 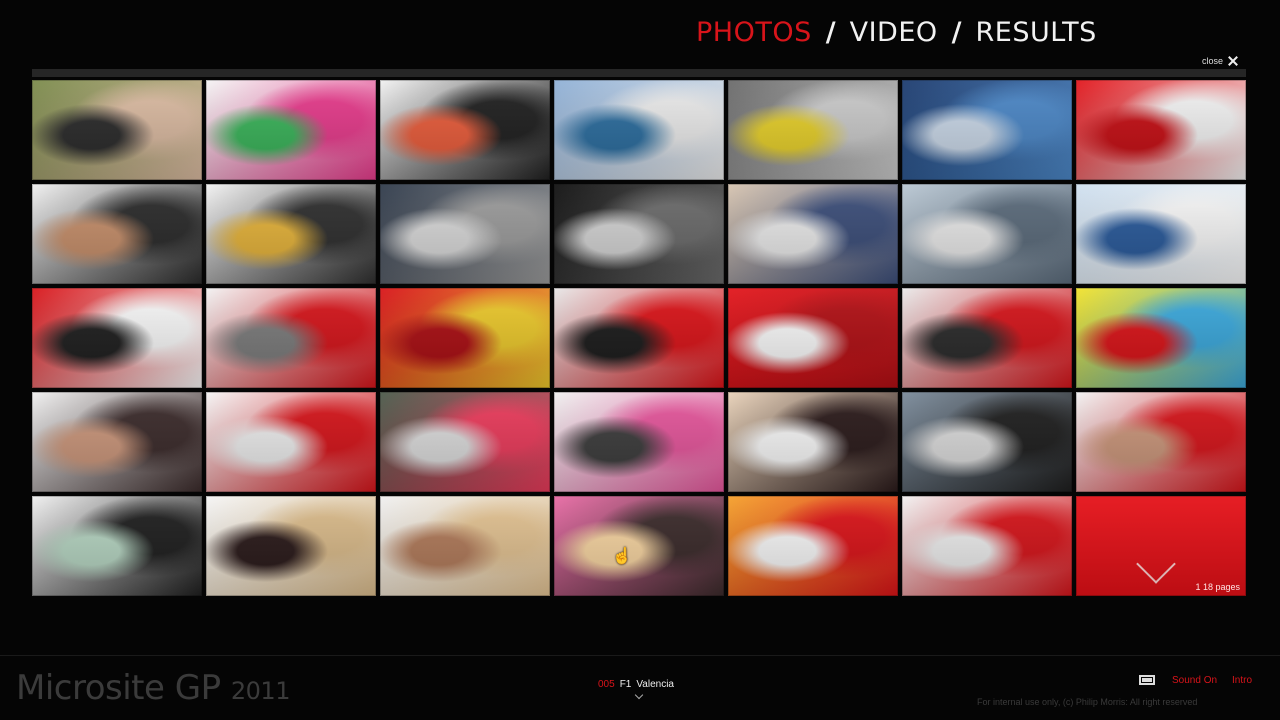 I want to click on nav-video: VIDEO, so click(x=894, y=32).